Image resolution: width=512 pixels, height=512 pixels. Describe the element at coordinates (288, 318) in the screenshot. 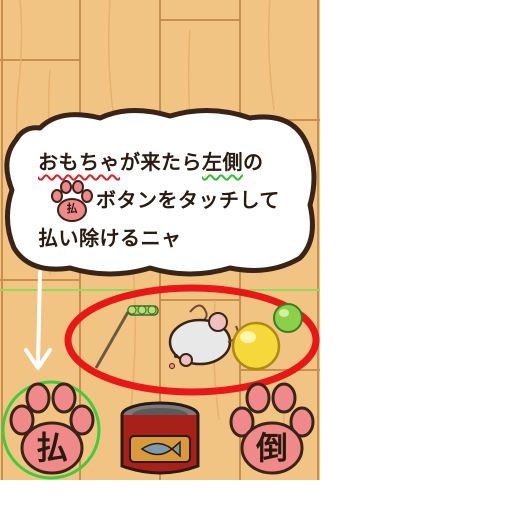

I see `green-ball` at that location.